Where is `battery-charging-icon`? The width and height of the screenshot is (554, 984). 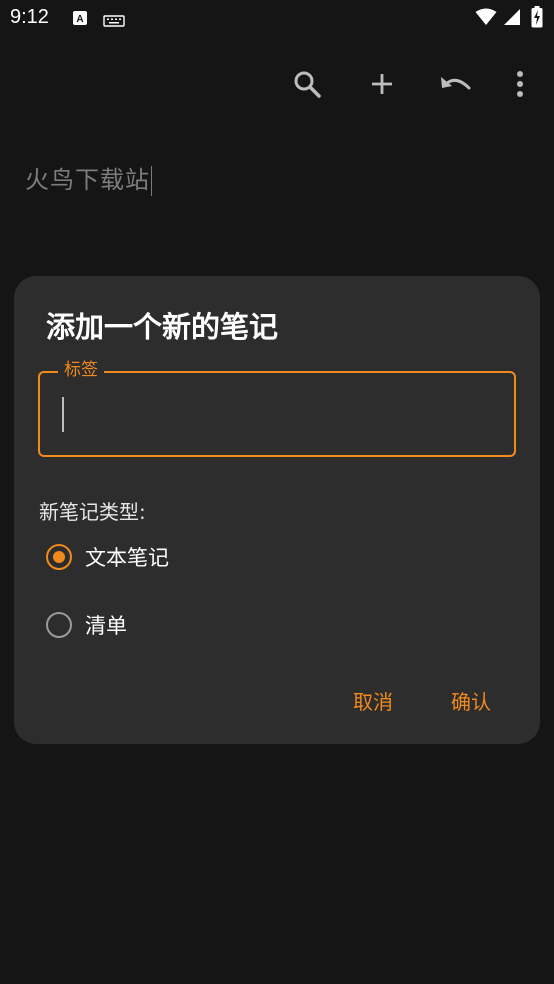
battery-charging-icon is located at coordinates (537, 19).